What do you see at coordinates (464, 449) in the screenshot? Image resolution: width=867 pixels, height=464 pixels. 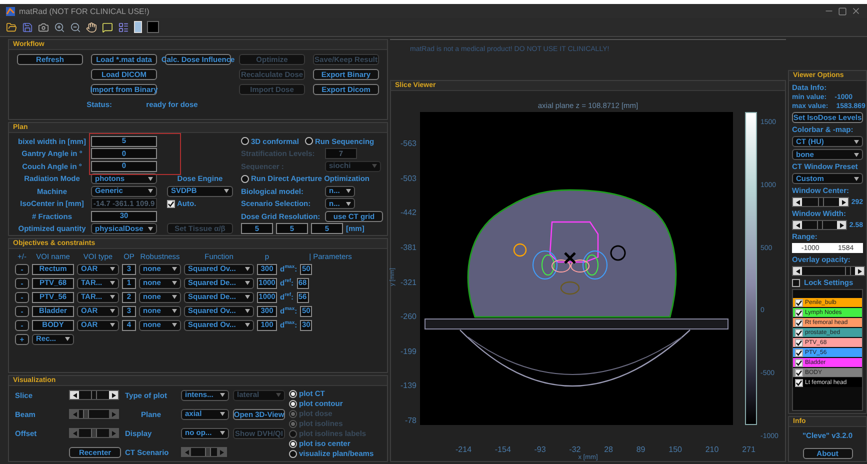 I see `axis-tick: -214` at bounding box center [464, 449].